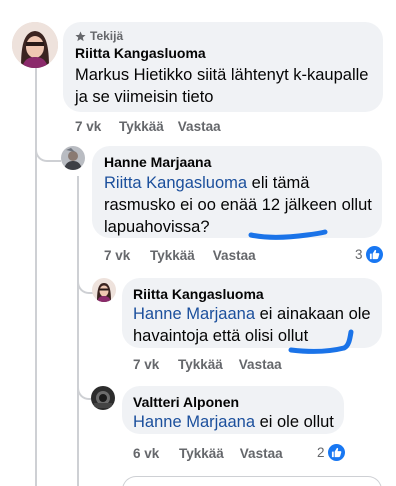  What do you see at coordinates (175, 183) in the screenshot?
I see `mention-link: Riitta Kangasluoma` at bounding box center [175, 183].